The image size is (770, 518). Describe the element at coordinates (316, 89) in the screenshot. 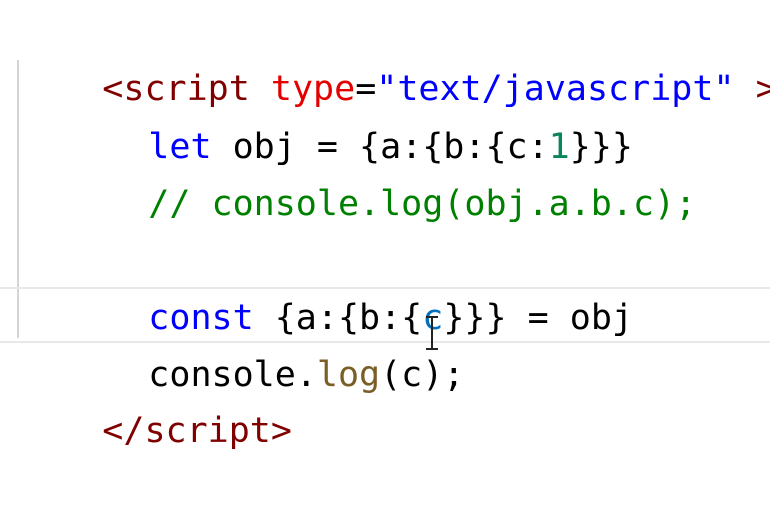

I see `code-line-2: let obj = {a:{b:{c:1}}}` at that location.